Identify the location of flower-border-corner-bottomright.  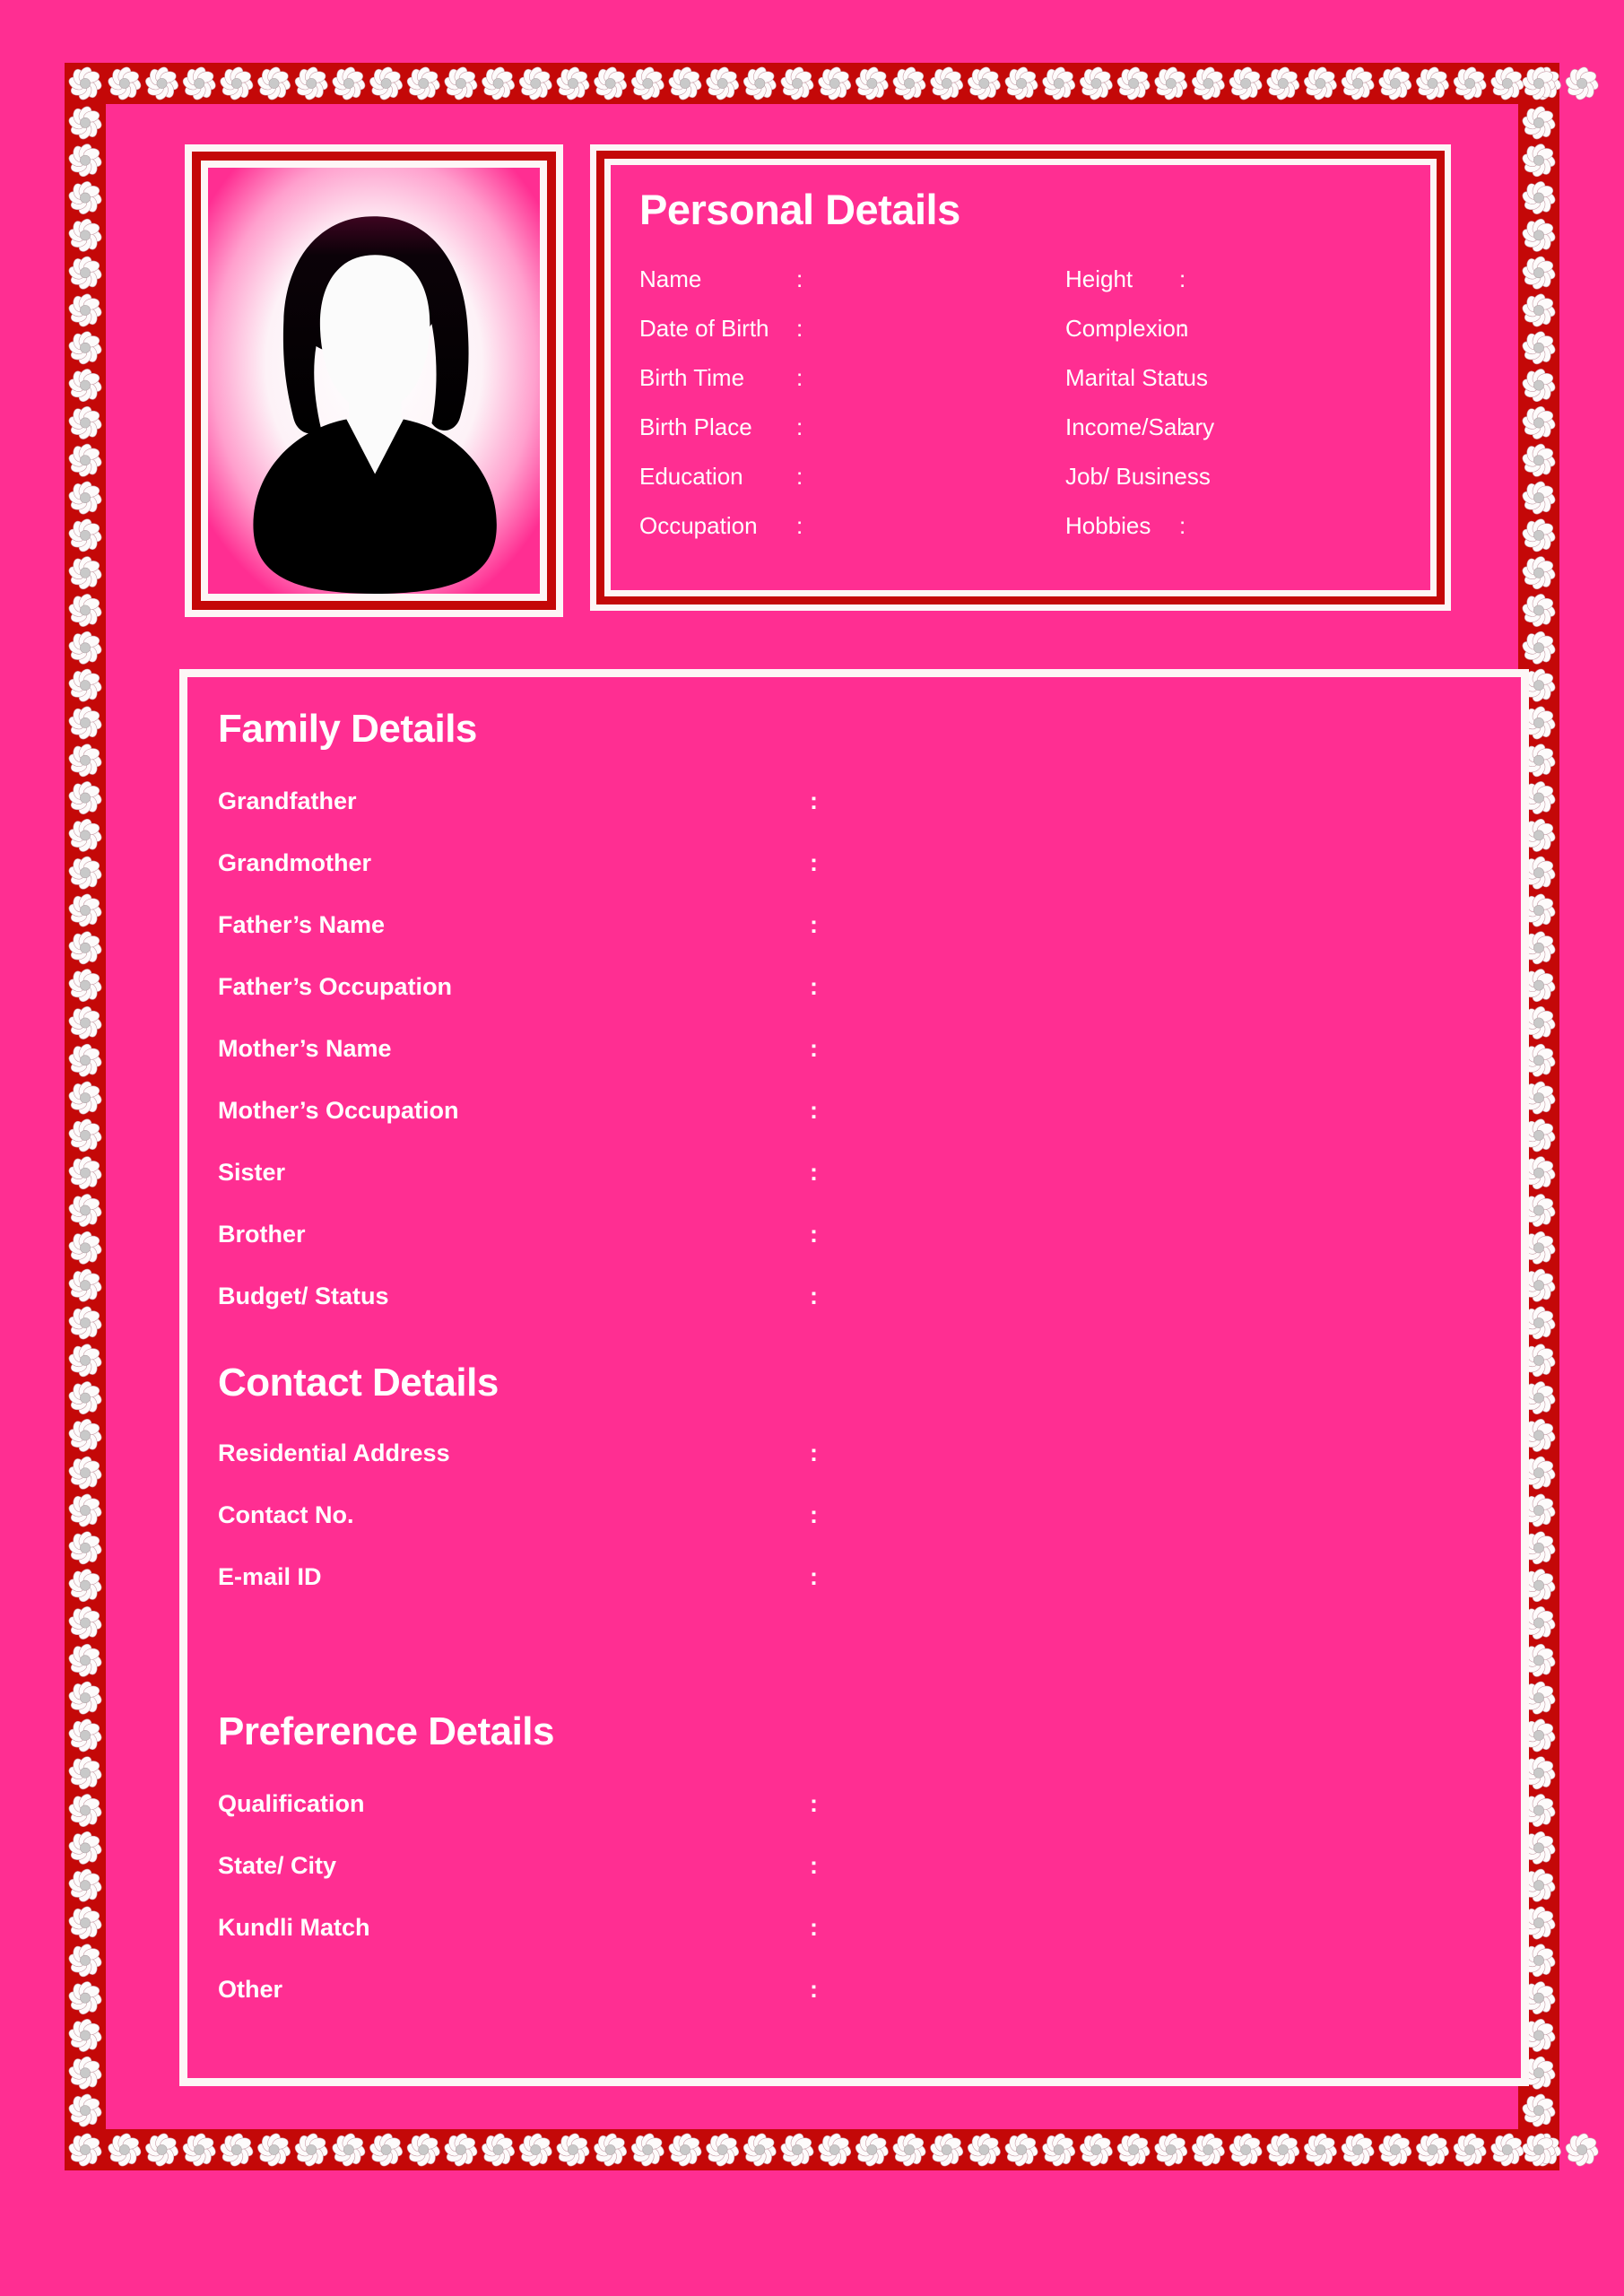
(1538, 2149).